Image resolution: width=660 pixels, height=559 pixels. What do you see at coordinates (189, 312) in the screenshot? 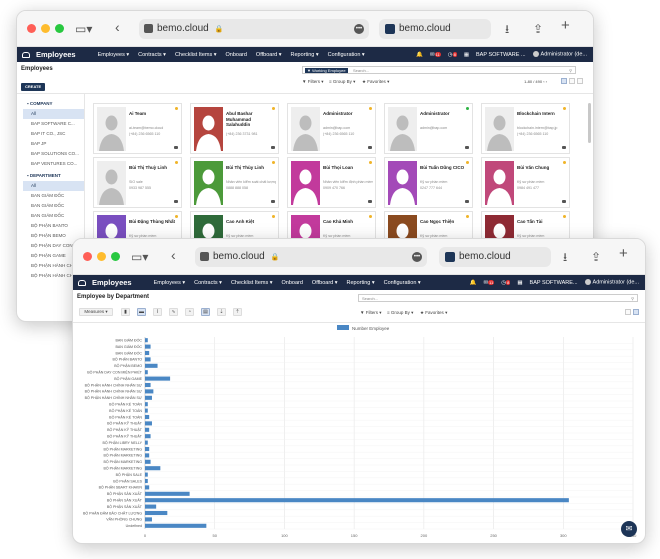
I see `pie-chart-icon: ◔` at bounding box center [189, 312].